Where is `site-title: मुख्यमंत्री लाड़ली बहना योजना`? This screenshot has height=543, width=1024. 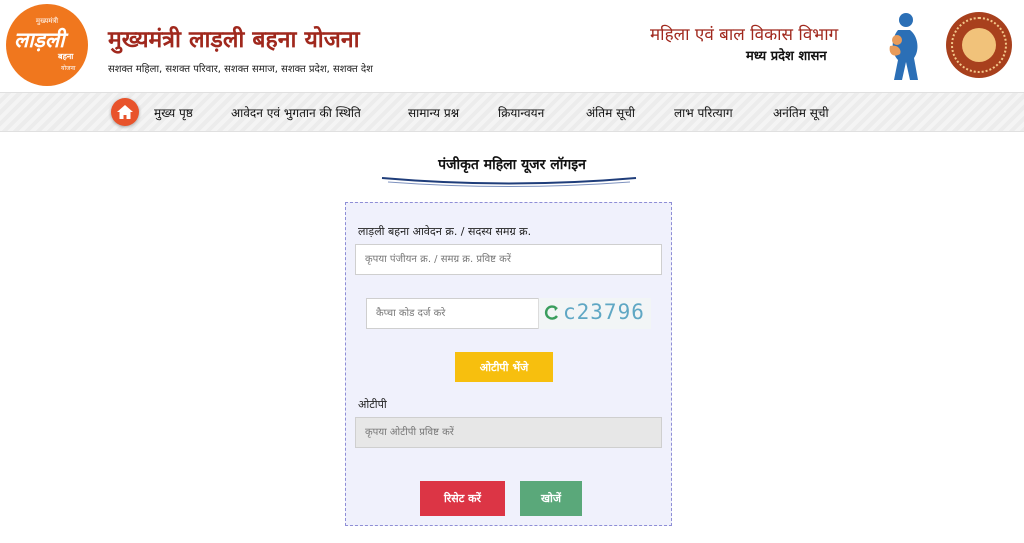 site-title: मुख्यमंत्री लाड़ली बहना योजना is located at coordinates (234, 40).